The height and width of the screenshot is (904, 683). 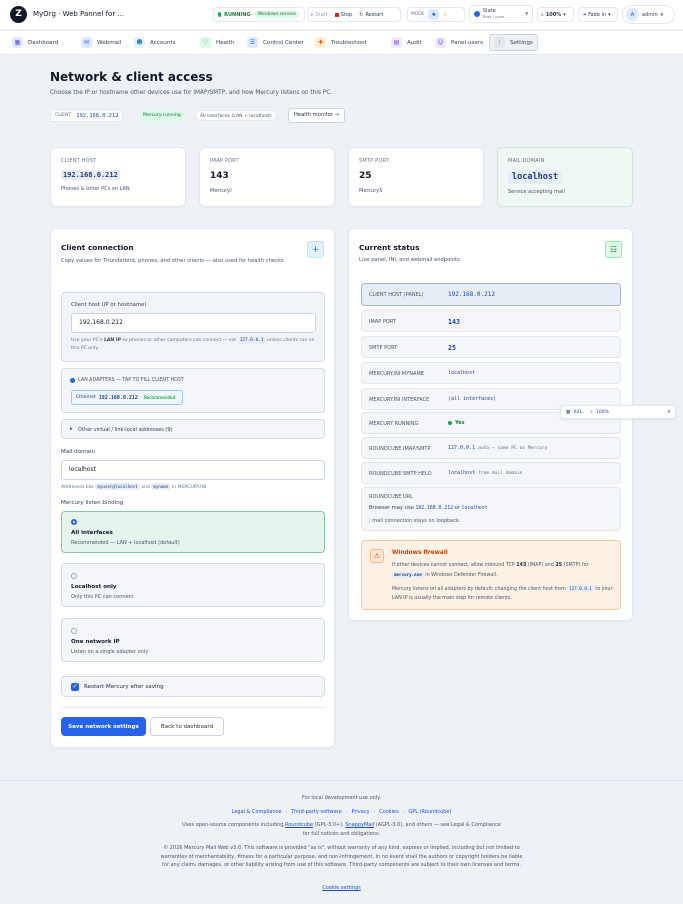 I want to click on adapter-ethernet-button: Ethernet 192.168.0.212 Recommended, so click(x=127, y=397).